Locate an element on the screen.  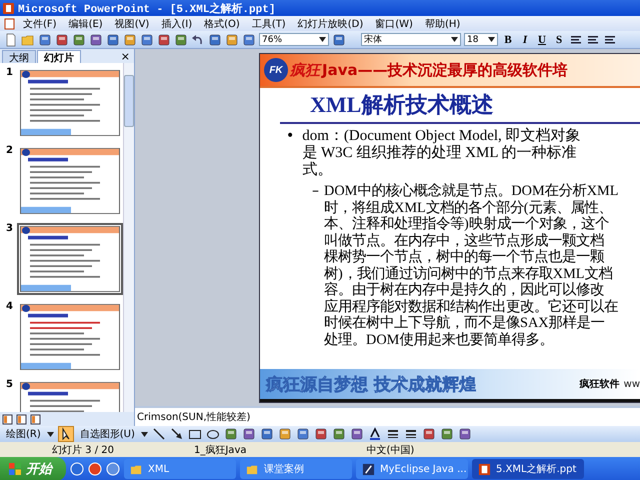
bullet-text: dom：(Document Object Model, 即文档对象 is located at coordinates (441, 136).